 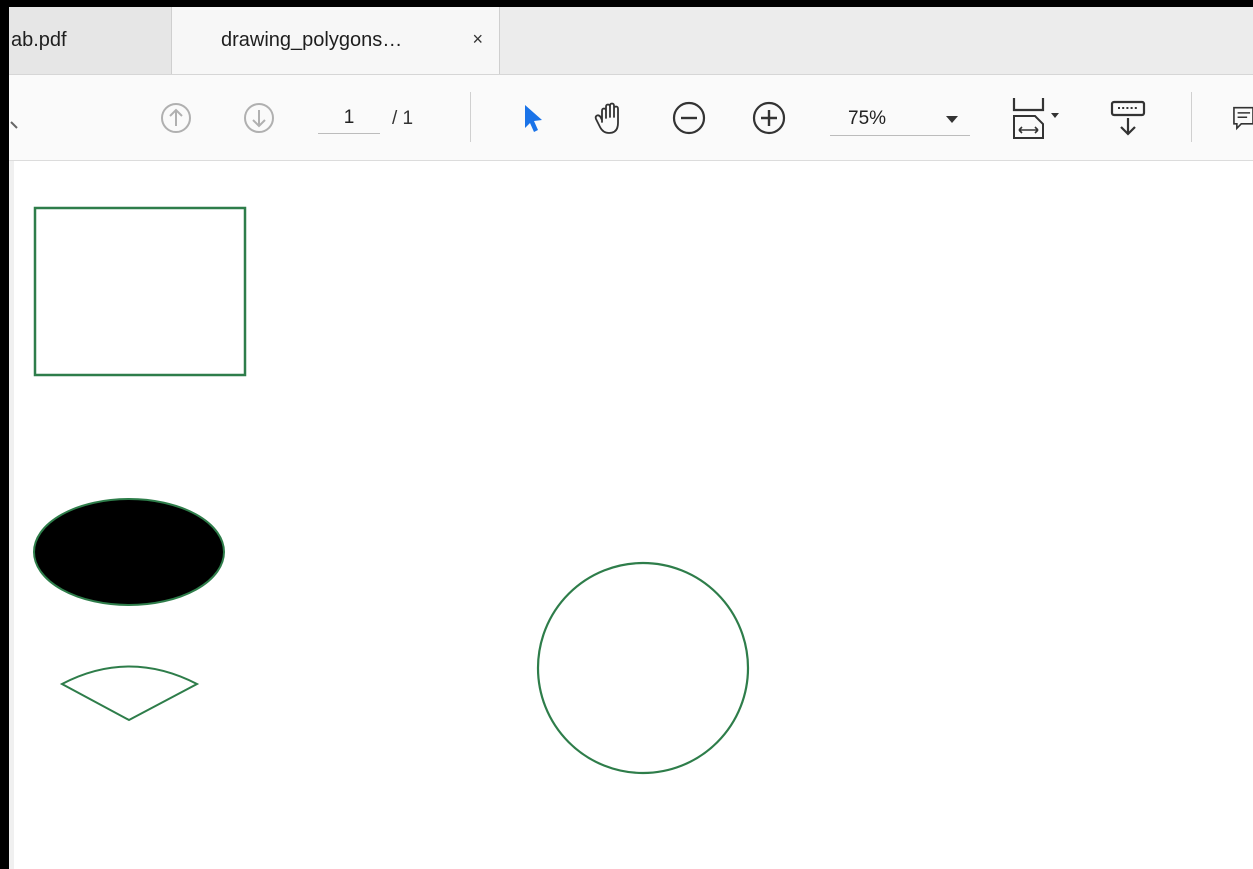 I want to click on chevron-down-icon, so click(x=952, y=119).